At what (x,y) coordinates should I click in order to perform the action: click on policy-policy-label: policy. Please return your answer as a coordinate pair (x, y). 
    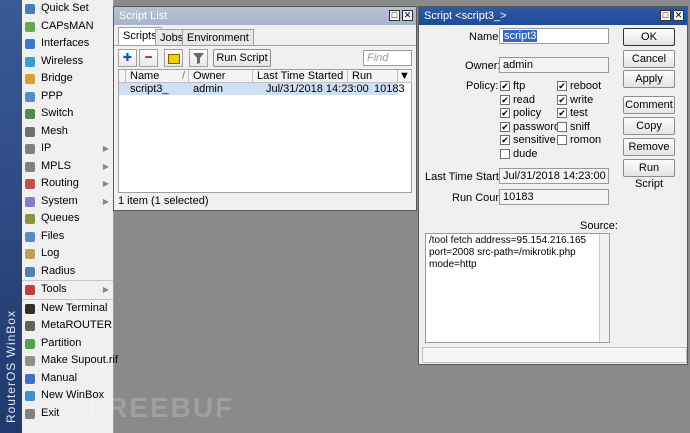
    Looking at the image, I should click on (527, 113).